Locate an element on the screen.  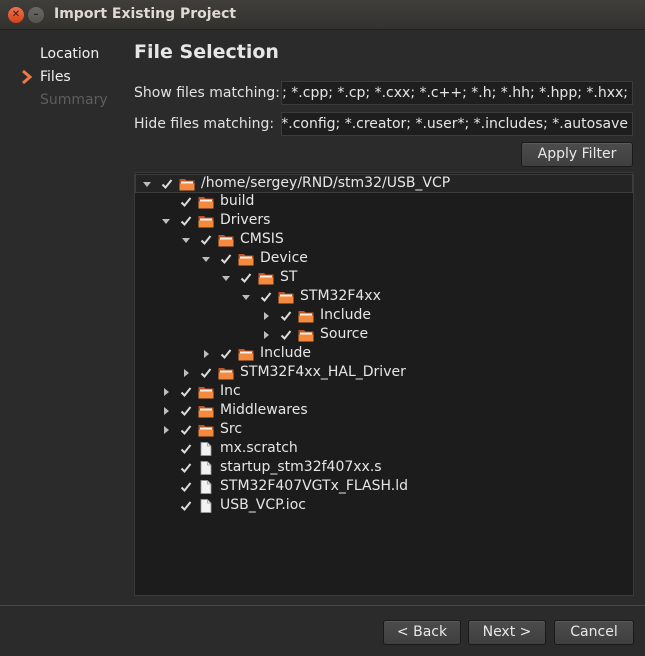
tree-row: STM32F4xx_HAL_Driver is located at coordinates (384, 373).